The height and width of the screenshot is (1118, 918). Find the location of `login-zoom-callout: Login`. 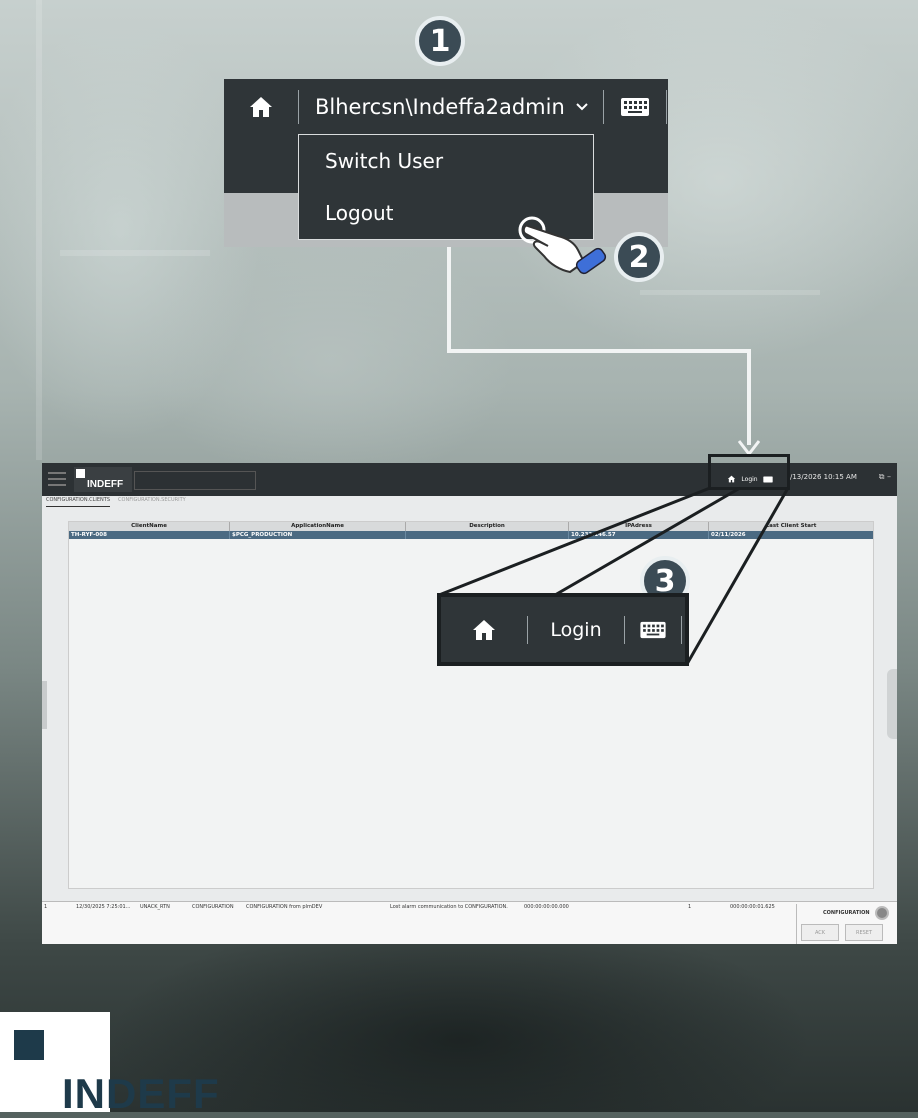

login-zoom-callout: Login is located at coordinates (563, 629).